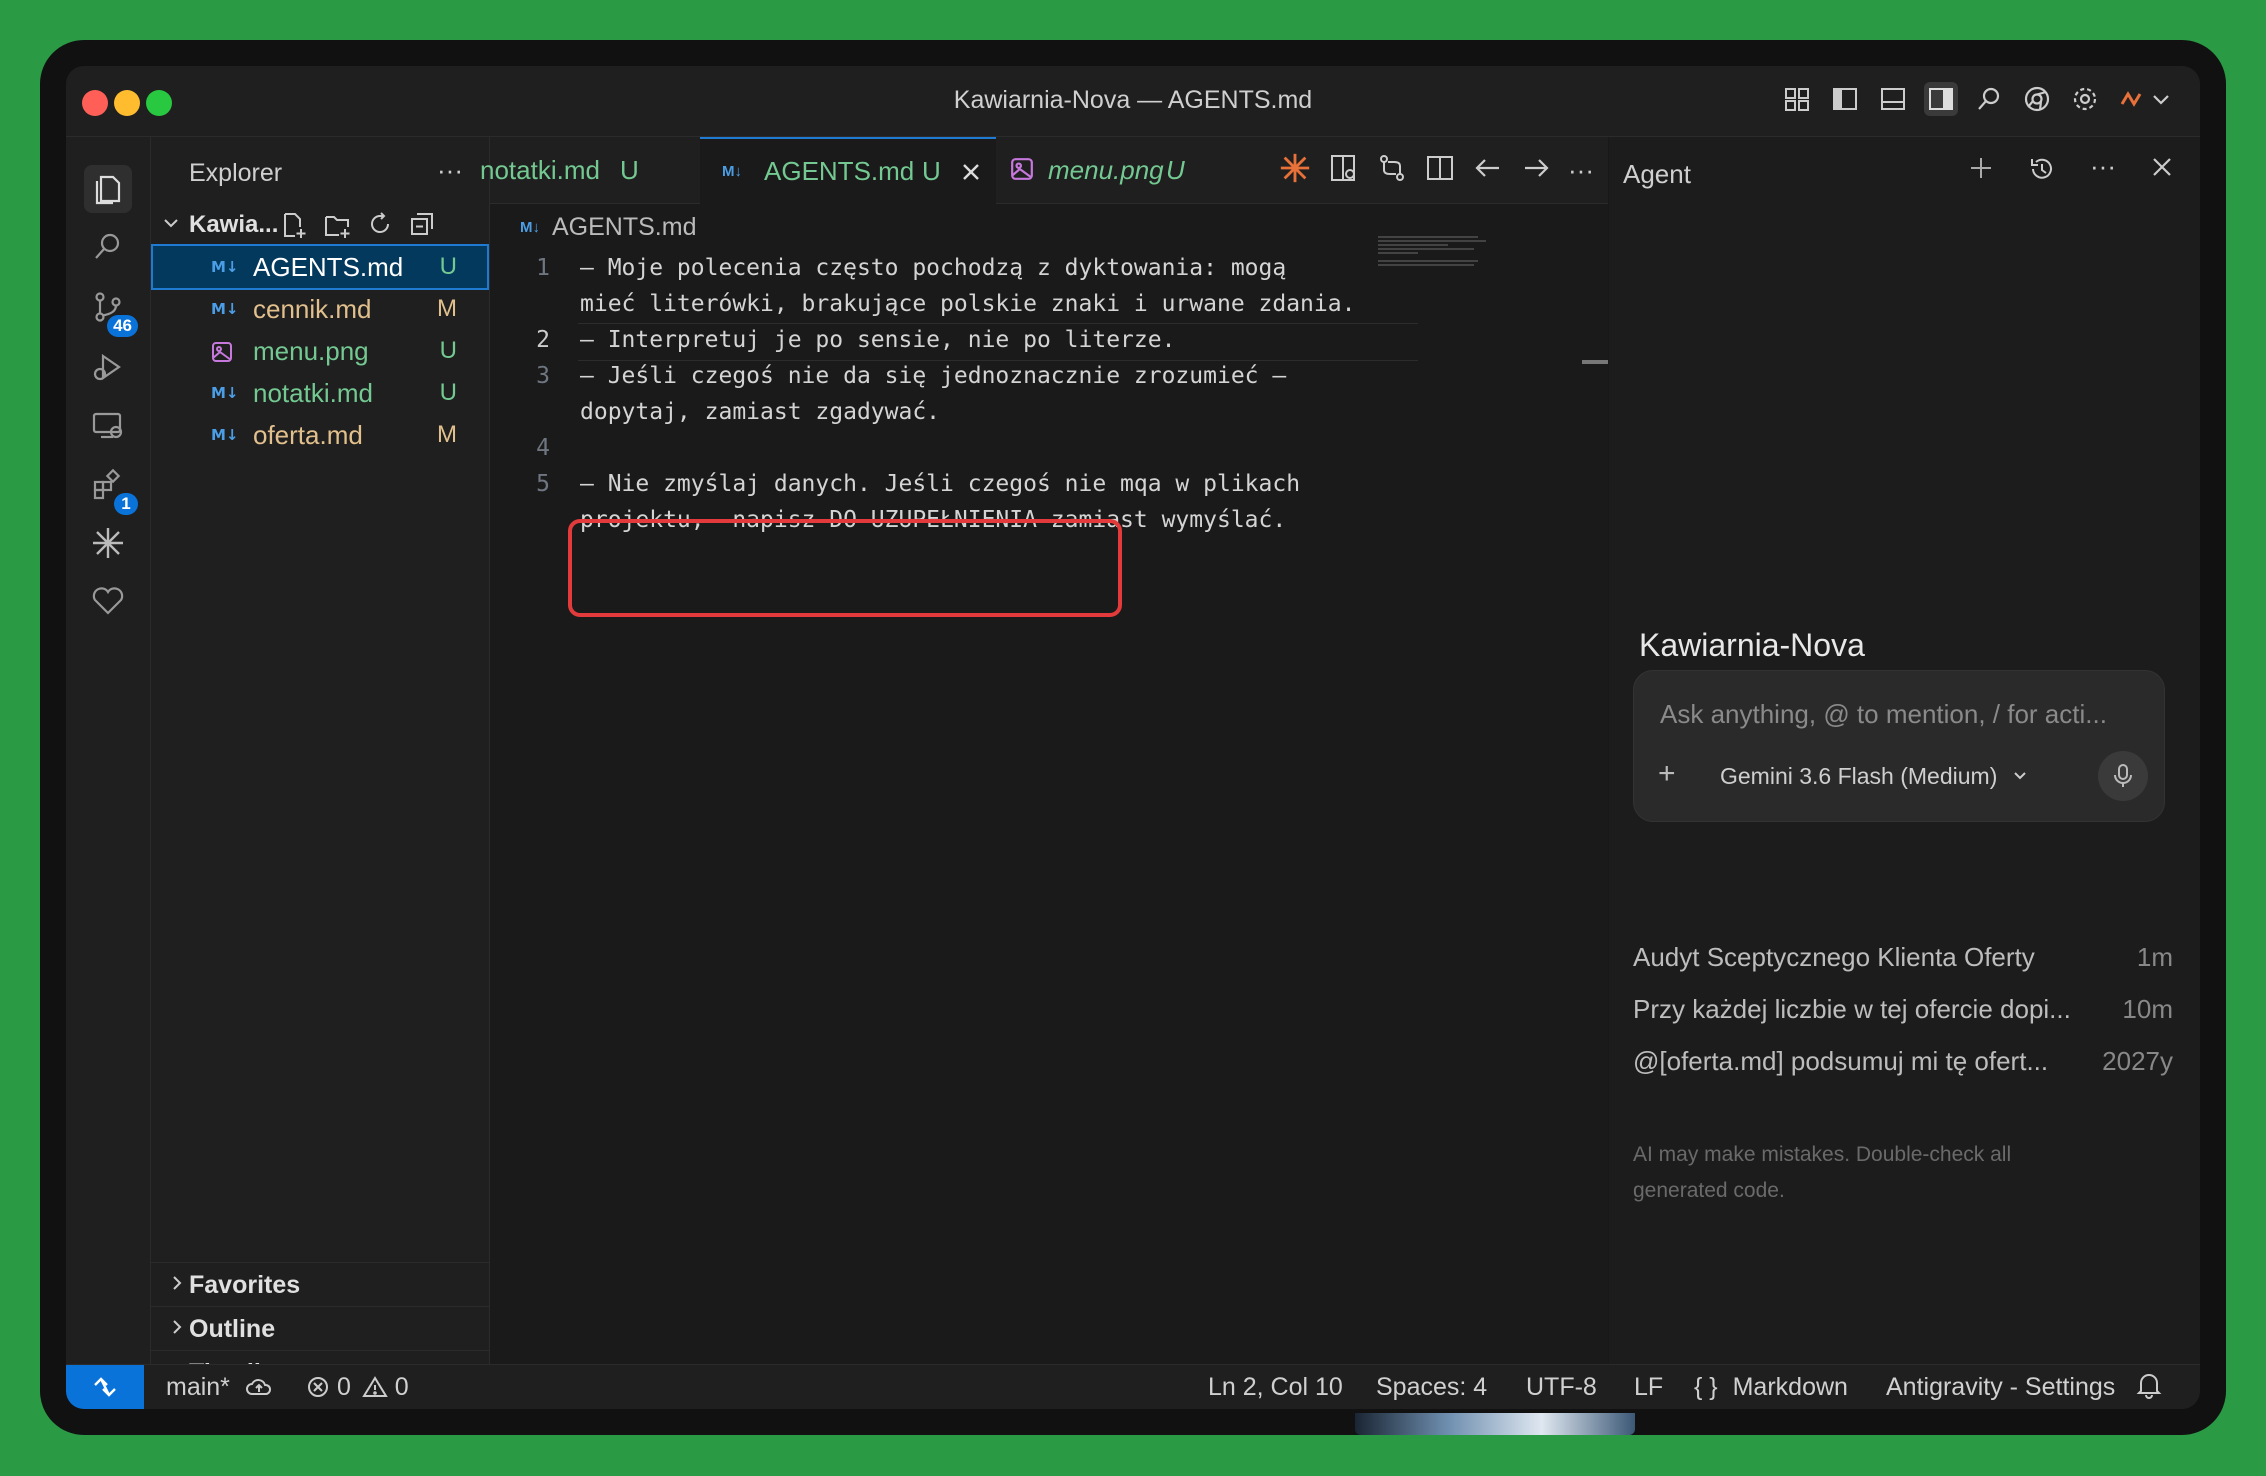 This screenshot has height=1476, width=2266. I want to click on cursor-position: Ln 2, Col 10, so click(1275, 1387).